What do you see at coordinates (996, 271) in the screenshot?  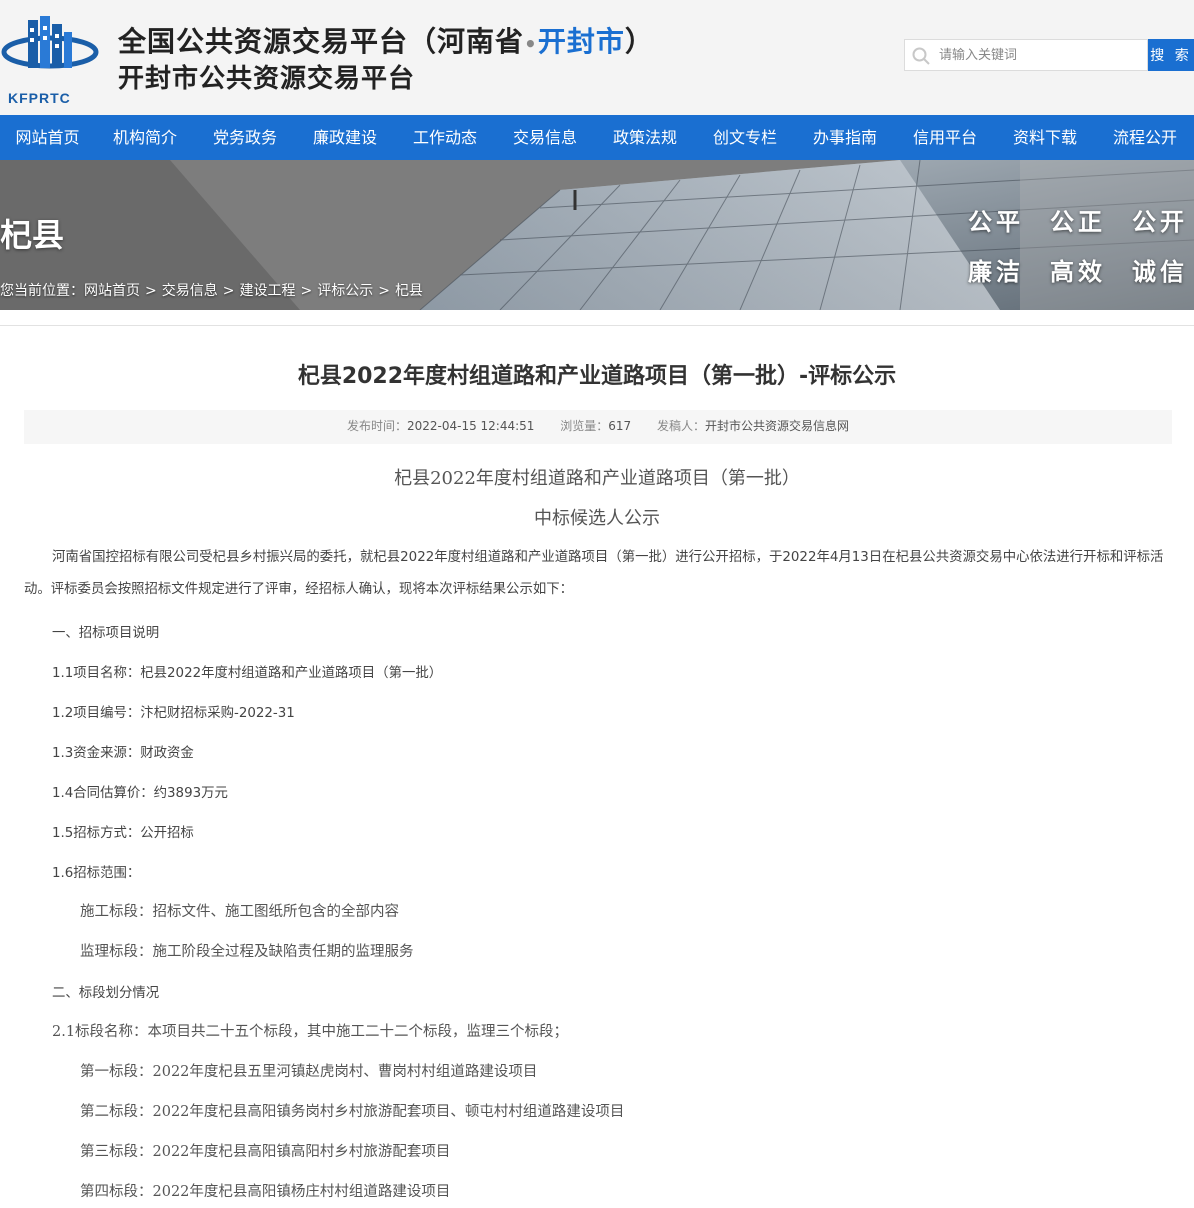 I see `slogan-integrity: 廉洁` at bounding box center [996, 271].